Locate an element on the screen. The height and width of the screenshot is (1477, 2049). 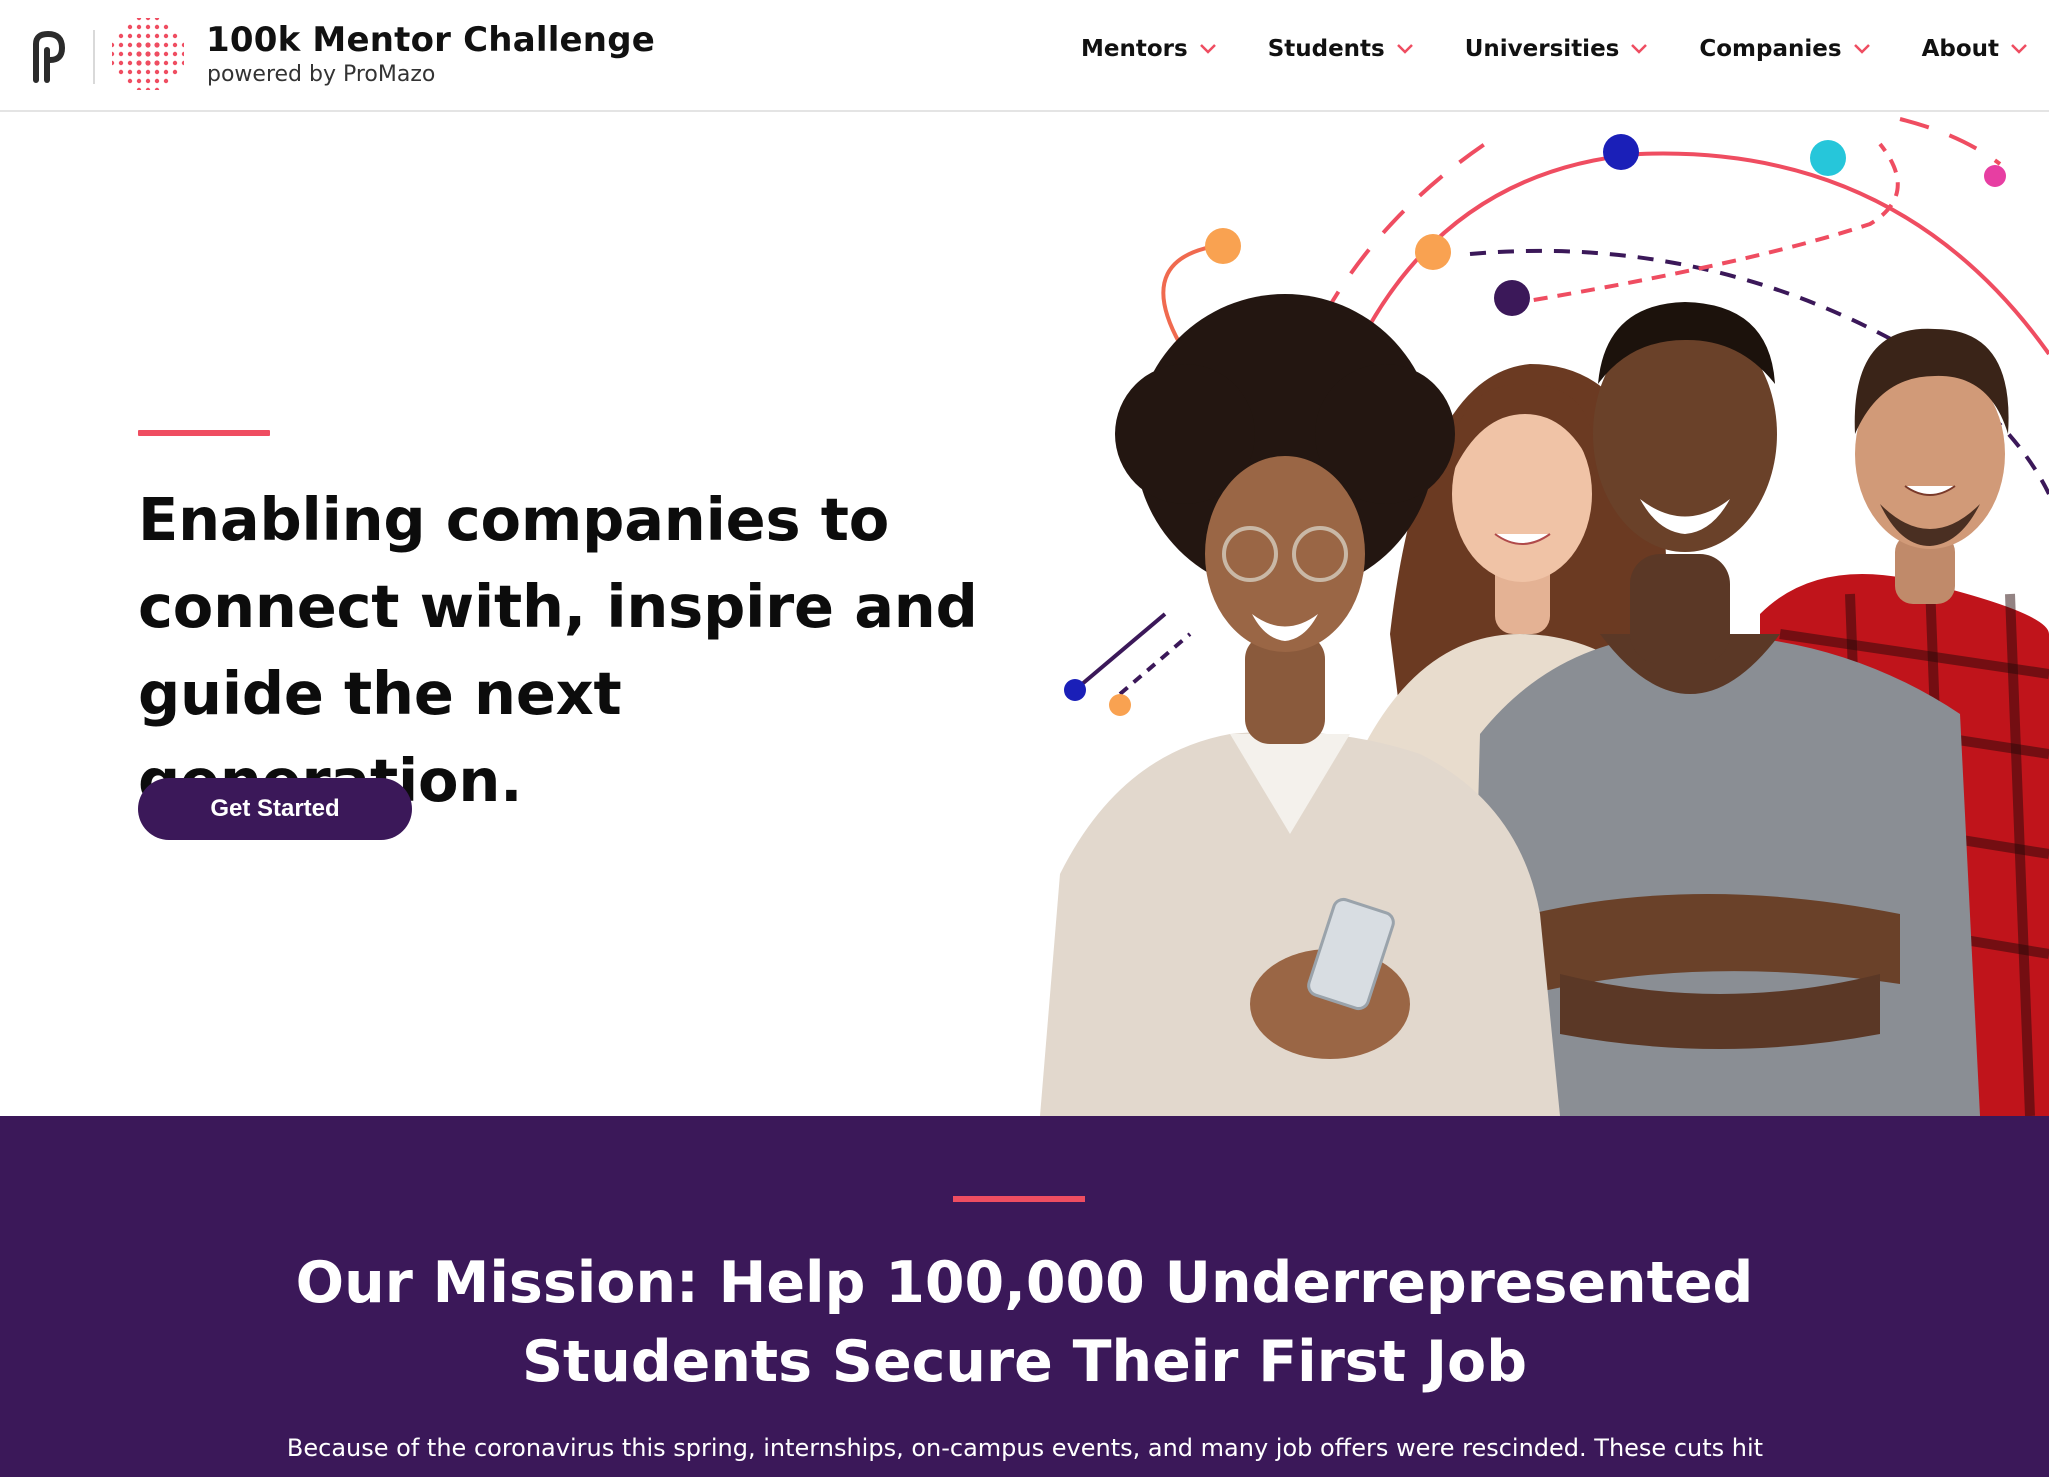
nav-label: Mentors is located at coordinates (1134, 49).